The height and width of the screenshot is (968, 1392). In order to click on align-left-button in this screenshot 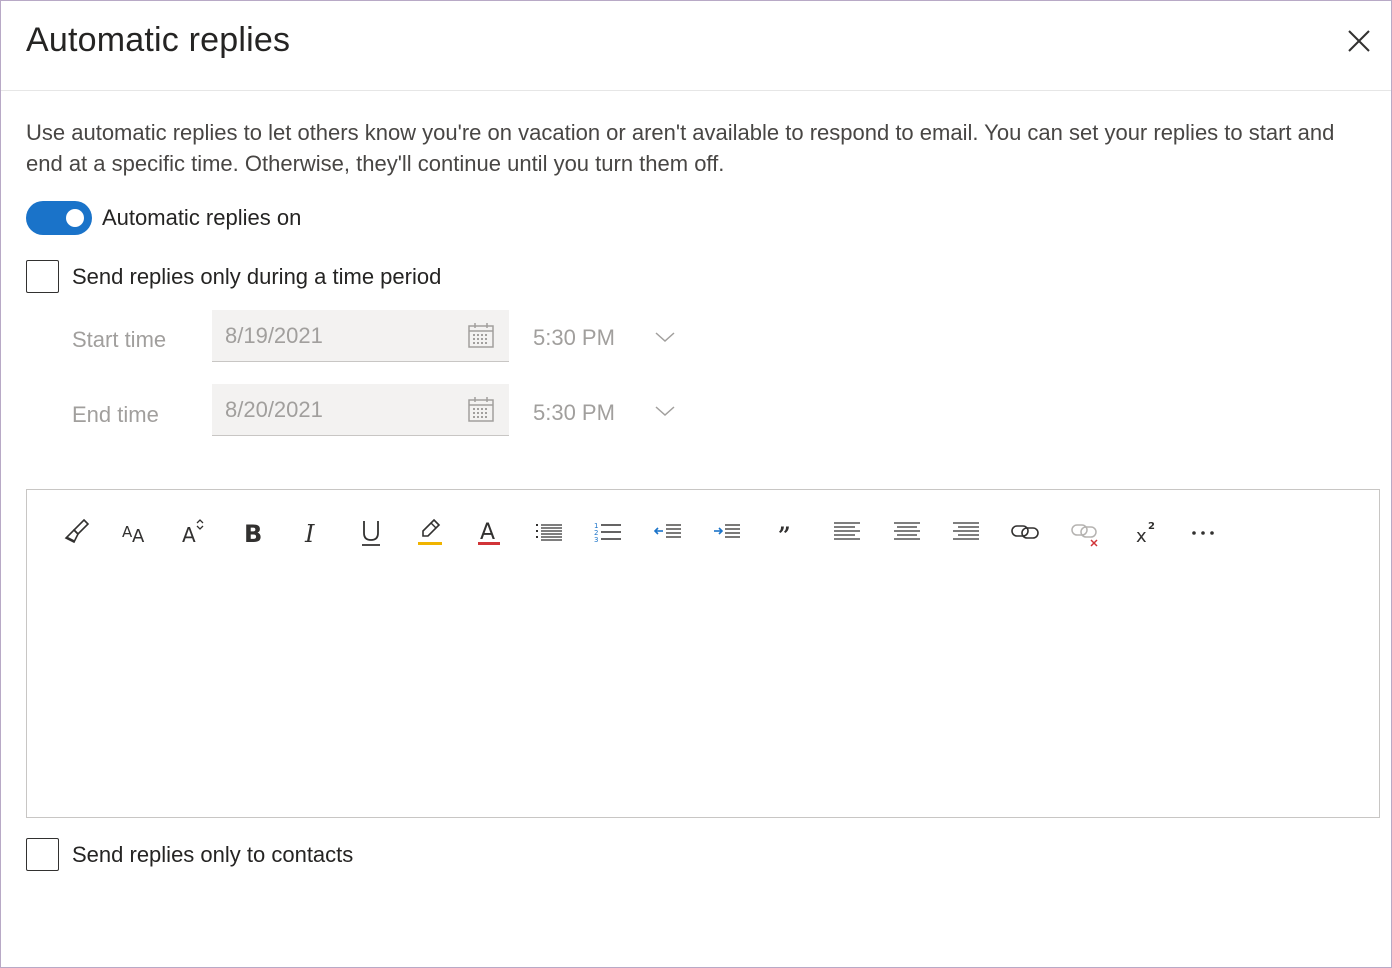, I will do `click(847, 532)`.